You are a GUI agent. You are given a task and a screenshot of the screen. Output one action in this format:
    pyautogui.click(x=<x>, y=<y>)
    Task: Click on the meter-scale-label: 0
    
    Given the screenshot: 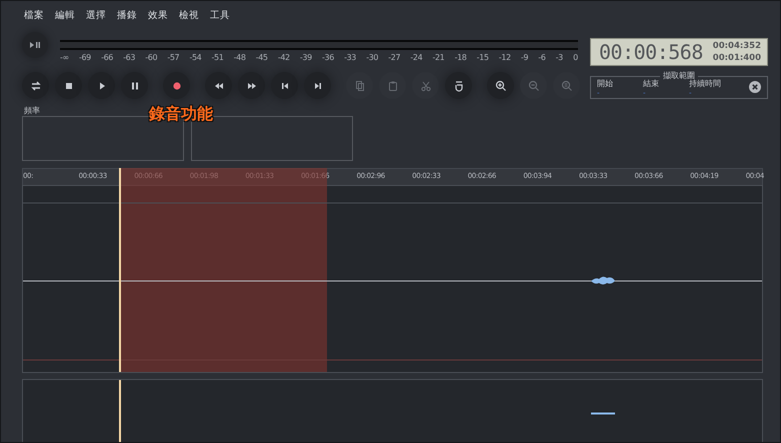 What is the action you would take?
    pyautogui.click(x=575, y=57)
    